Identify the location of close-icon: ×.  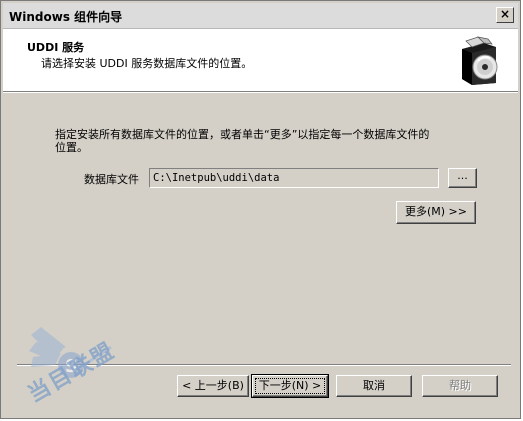
(505, 14).